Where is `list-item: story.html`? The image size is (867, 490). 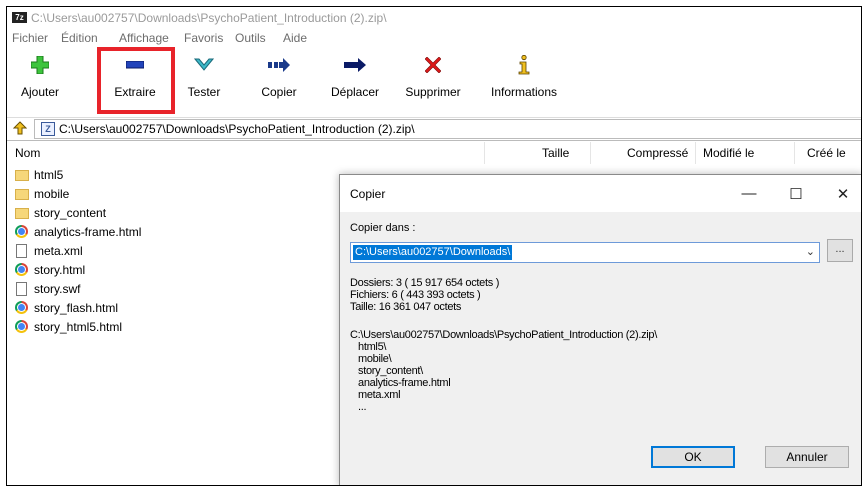 list-item: story.html is located at coordinates (50, 269).